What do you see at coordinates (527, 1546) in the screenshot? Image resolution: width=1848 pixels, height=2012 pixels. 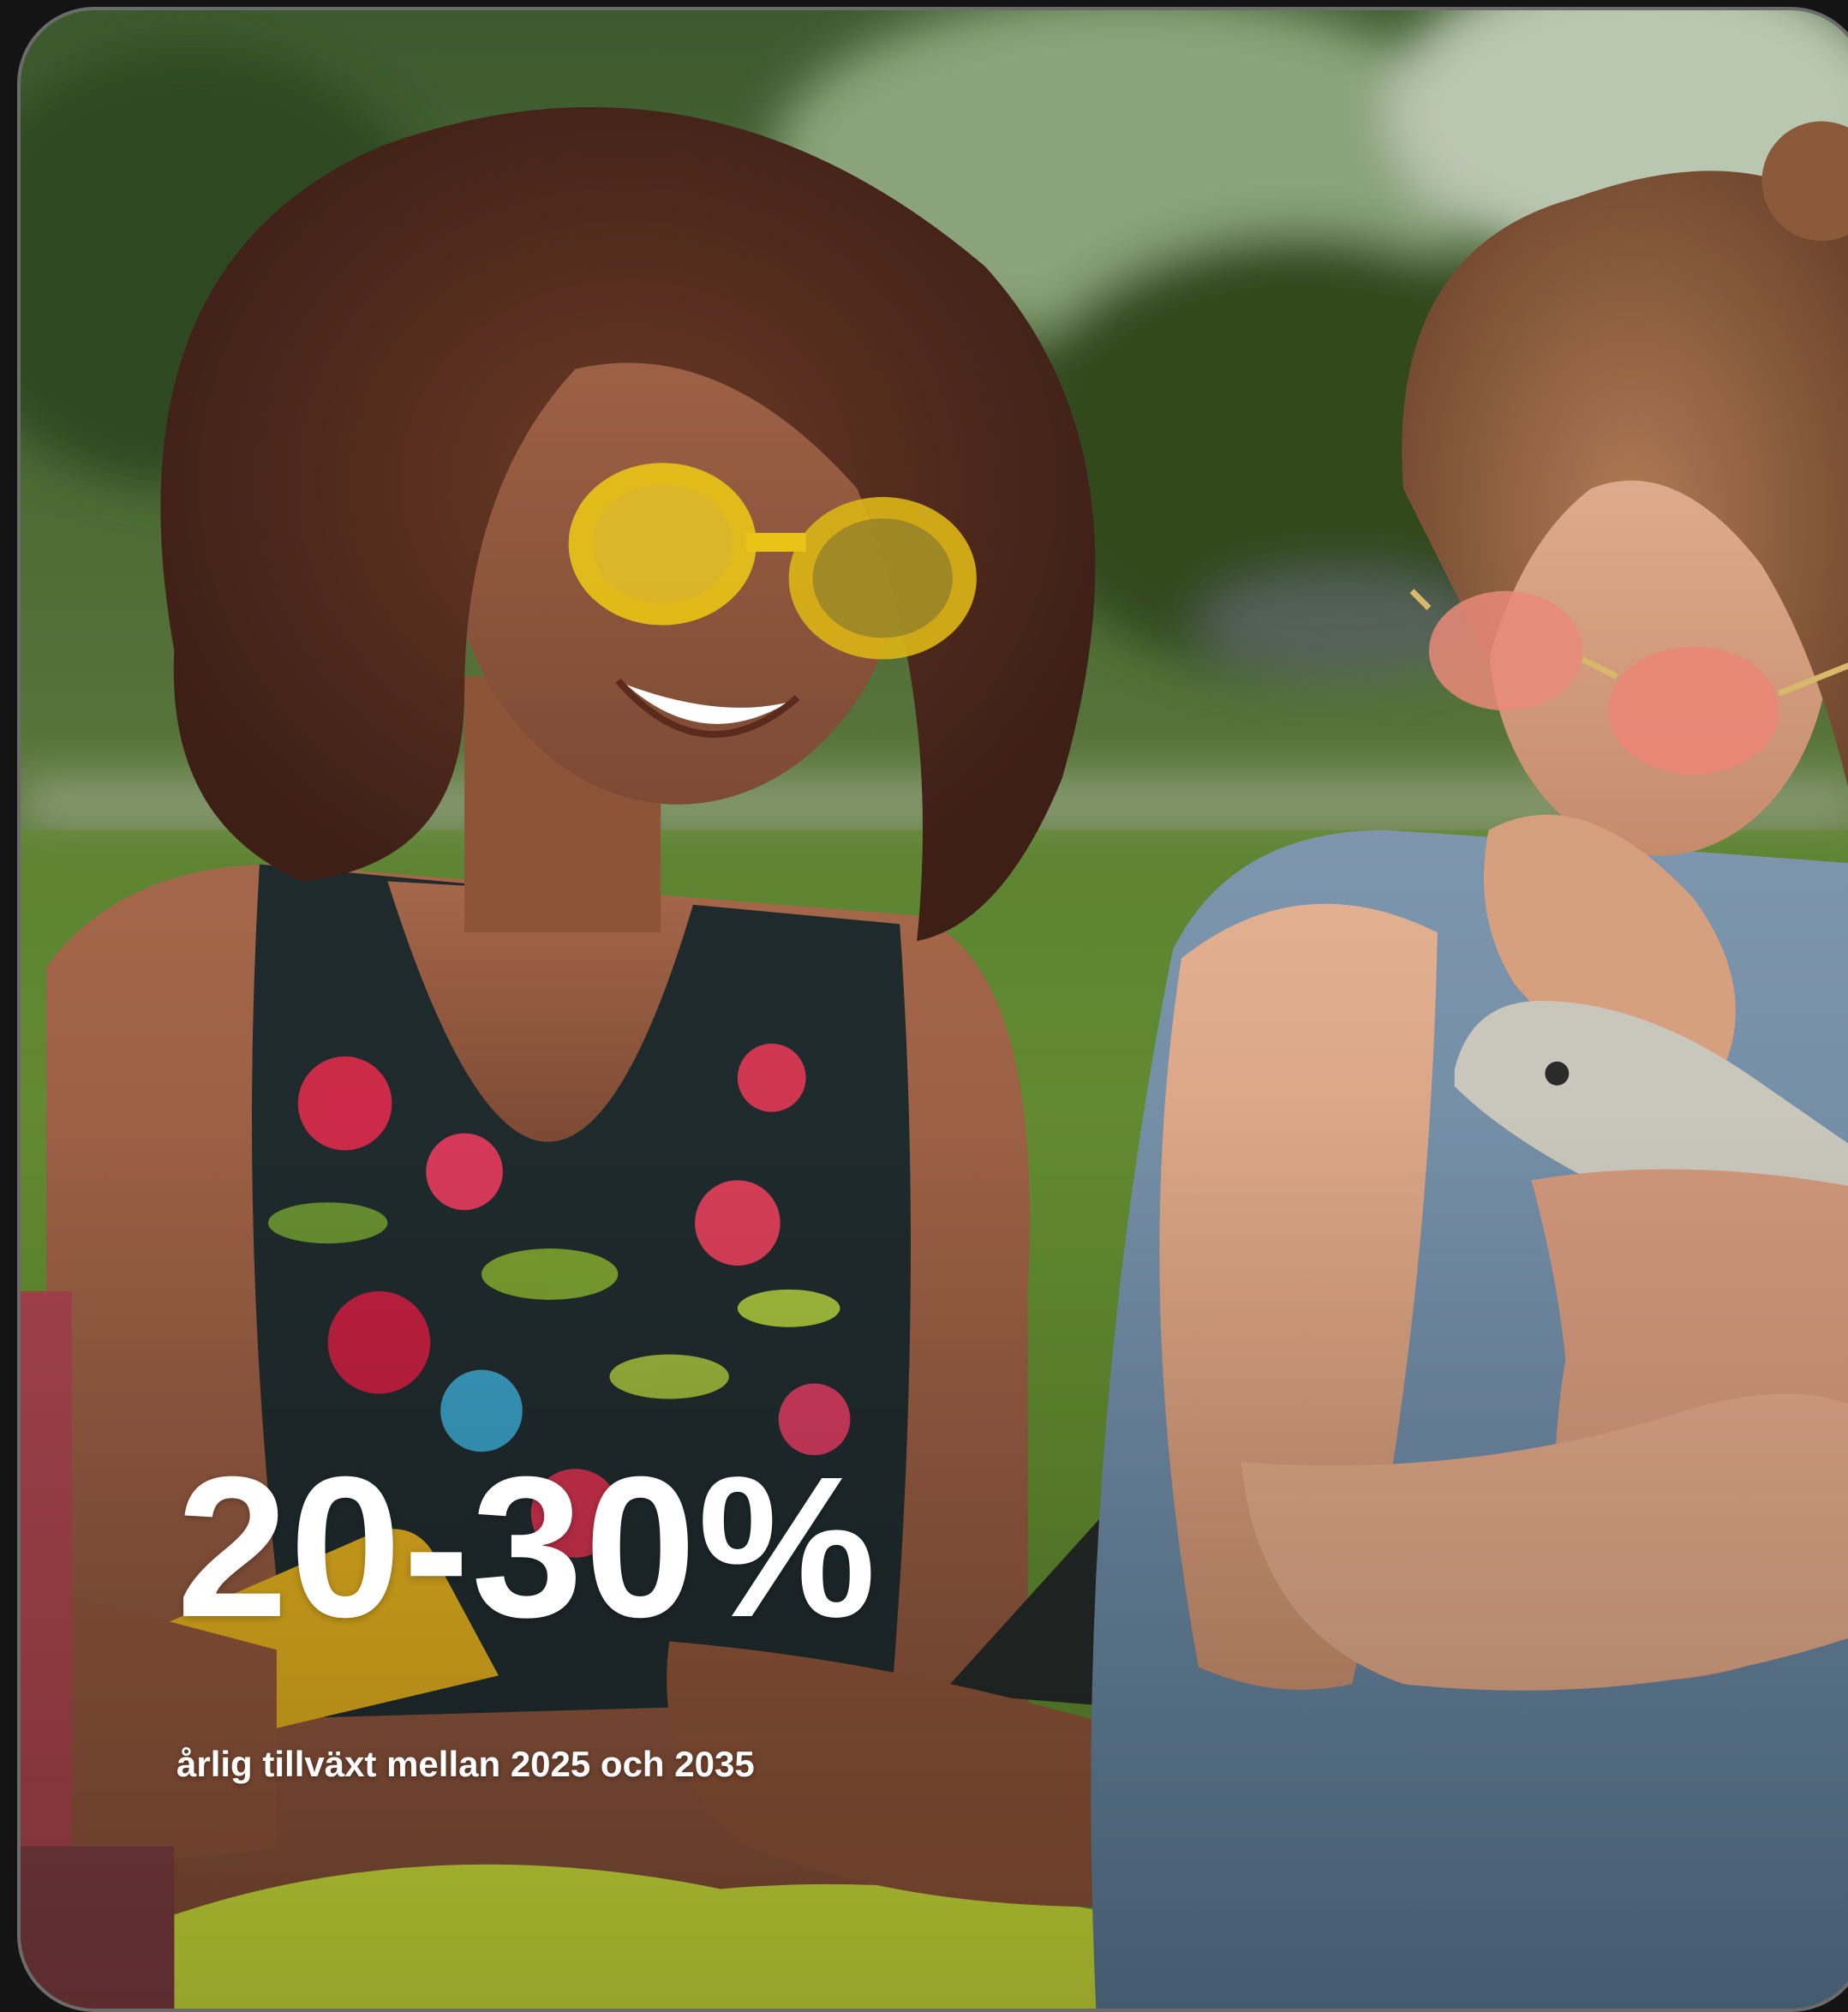 I see `stat-value: 20-30%` at bounding box center [527, 1546].